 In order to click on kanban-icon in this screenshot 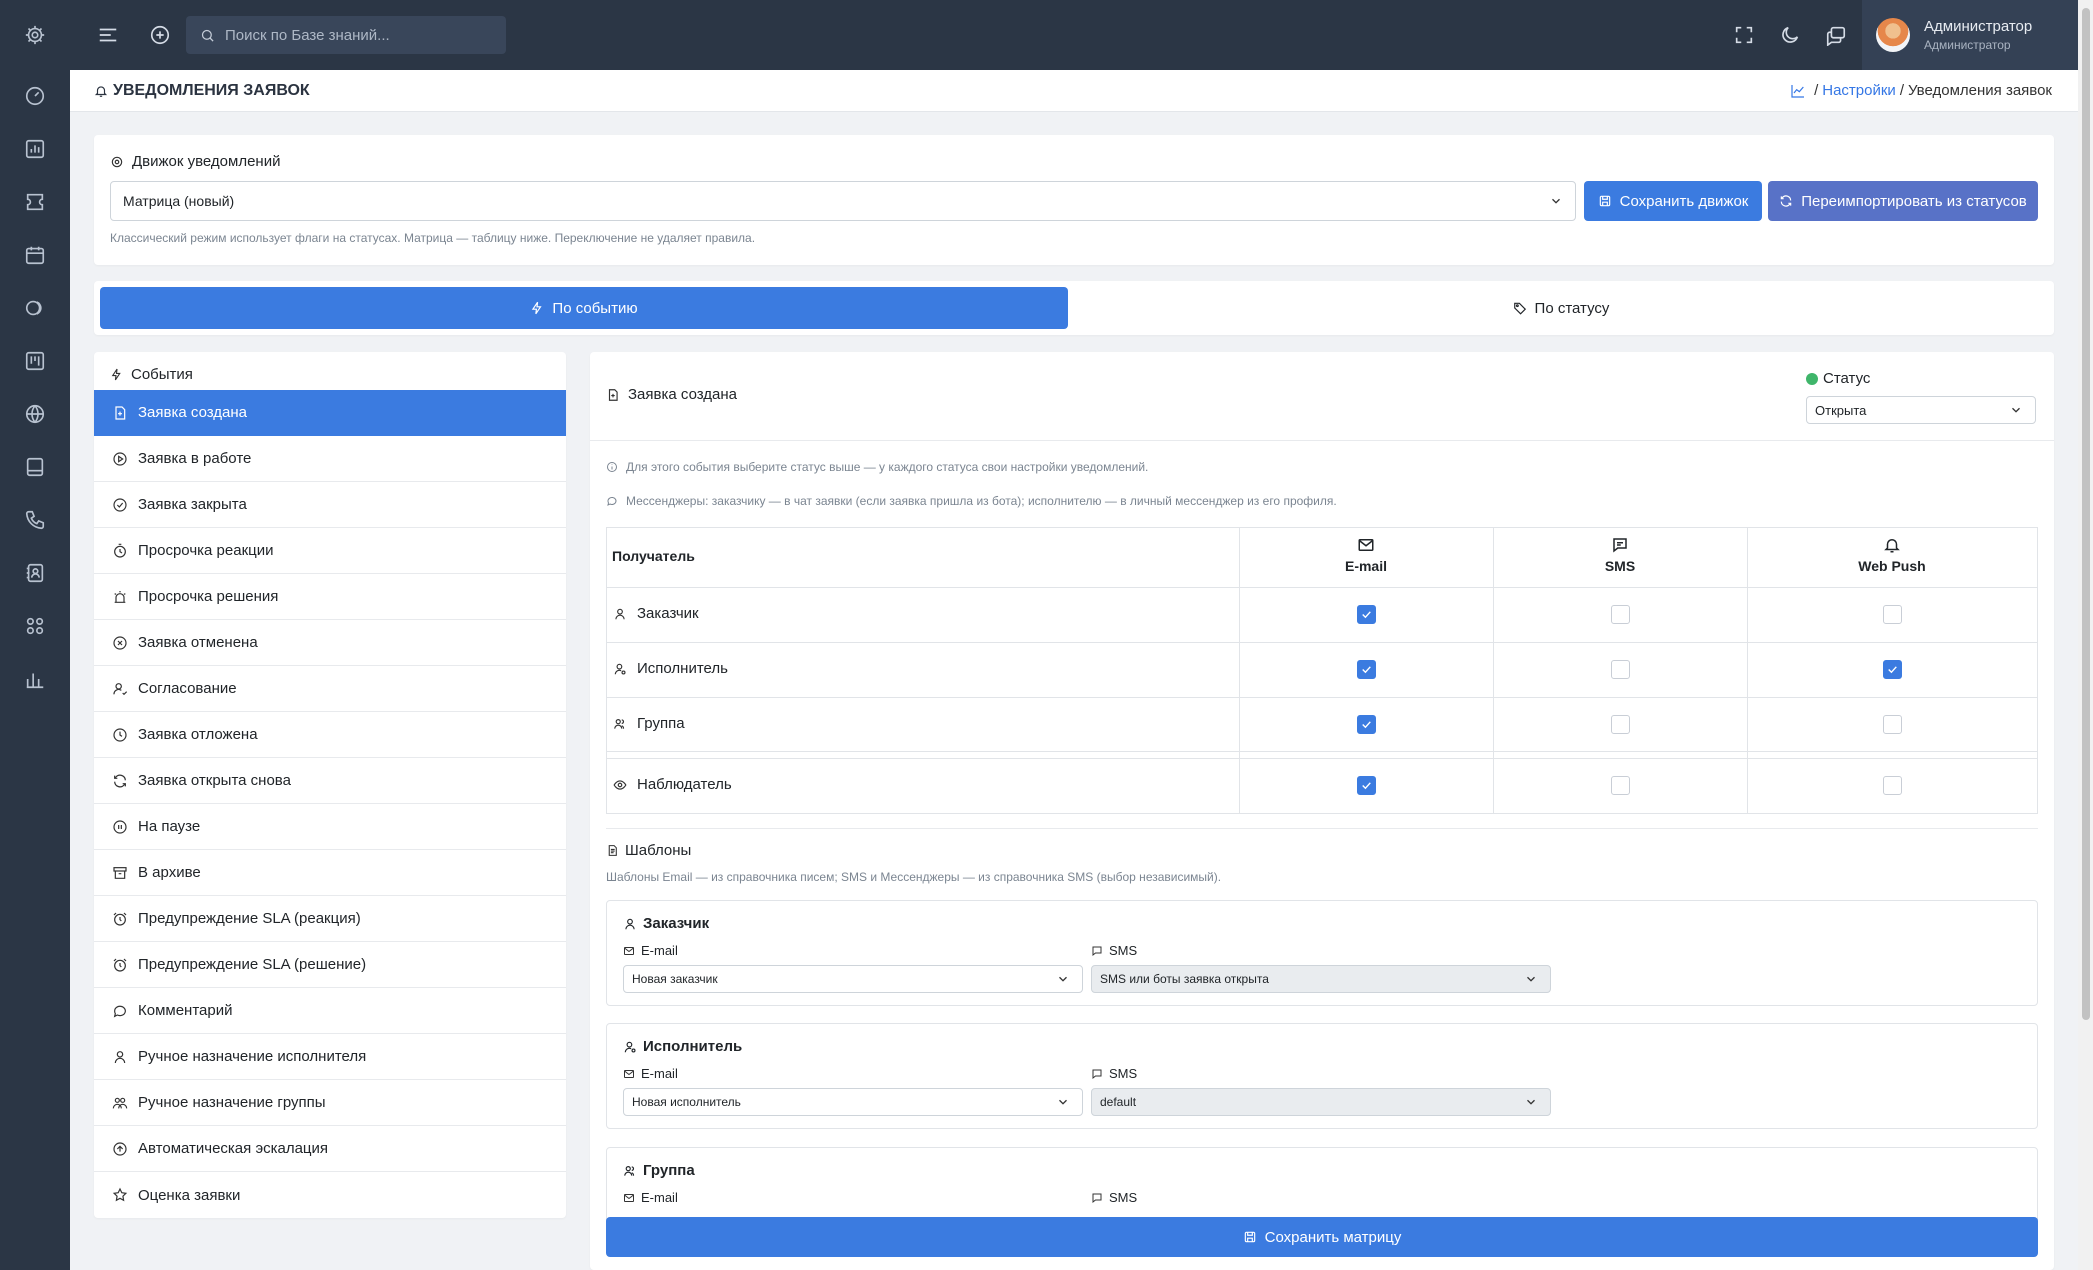, I will do `click(35, 361)`.